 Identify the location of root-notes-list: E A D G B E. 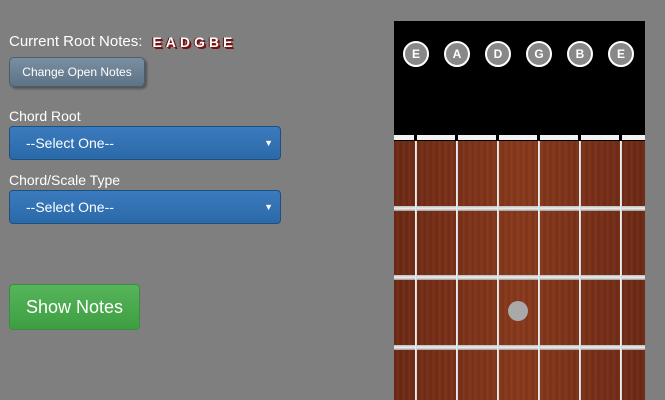
(192, 42).